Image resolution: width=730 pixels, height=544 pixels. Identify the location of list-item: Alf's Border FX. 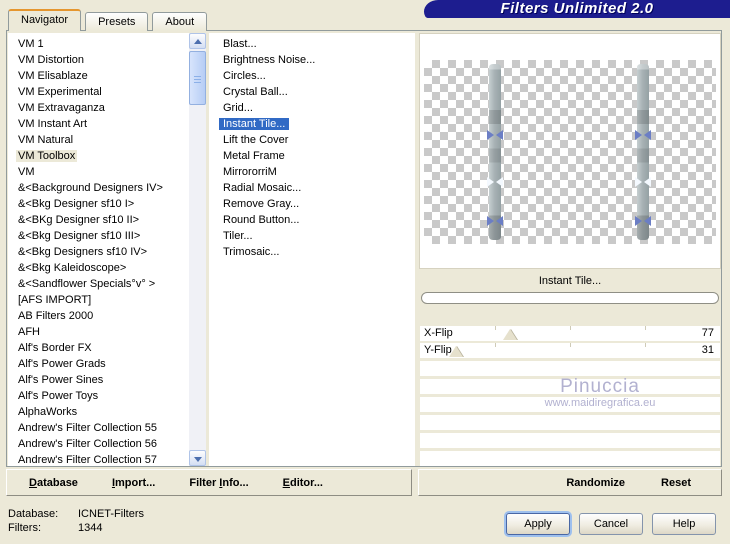
(98, 348).